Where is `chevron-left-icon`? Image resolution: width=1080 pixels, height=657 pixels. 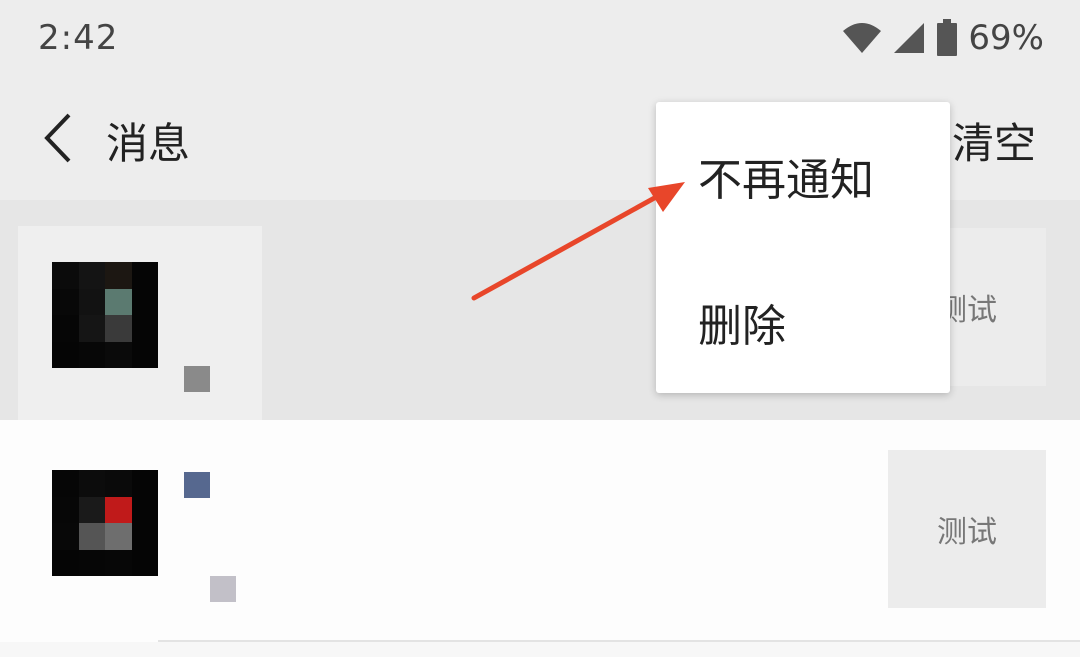 chevron-left-icon is located at coordinates (57, 138).